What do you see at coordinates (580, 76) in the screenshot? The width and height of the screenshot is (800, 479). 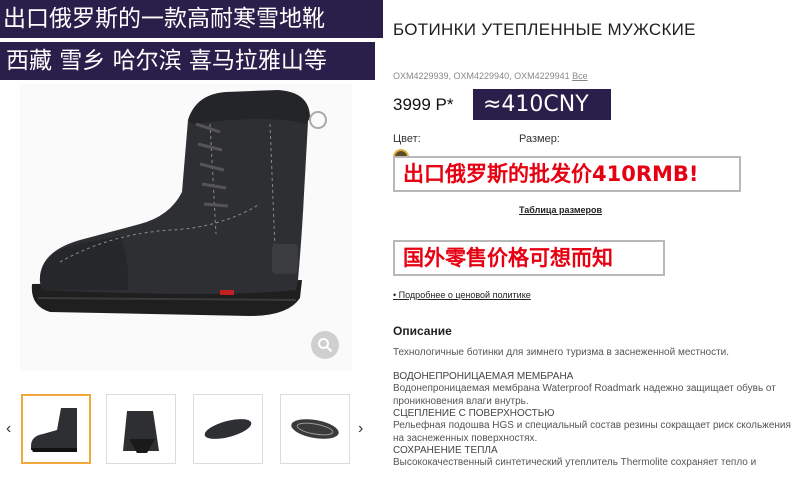 I see `all-skus-link: Все` at bounding box center [580, 76].